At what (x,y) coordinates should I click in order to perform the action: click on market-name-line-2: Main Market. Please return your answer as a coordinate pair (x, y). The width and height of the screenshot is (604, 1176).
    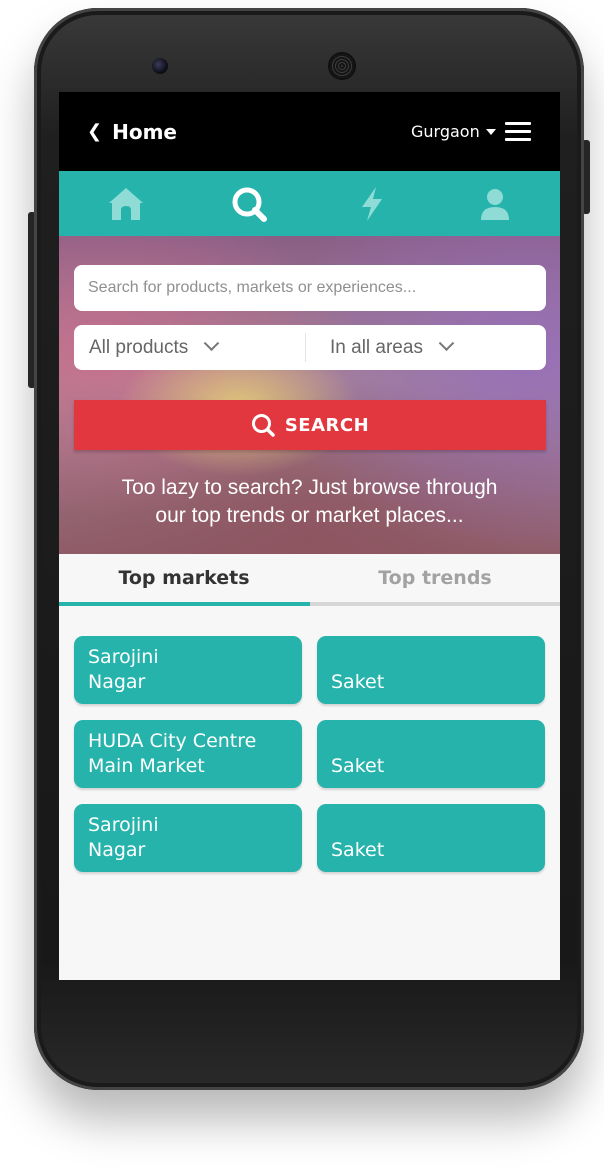
    Looking at the image, I should click on (146, 766).